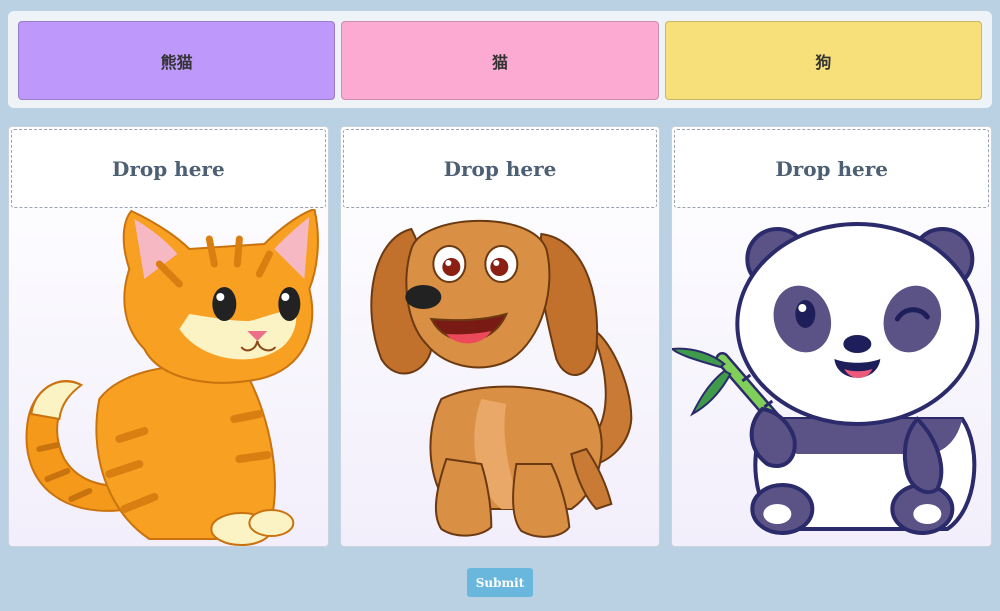 Image resolution: width=1000 pixels, height=611 pixels. Describe the element at coordinates (501, 378) in the screenshot. I see `dog-illustration` at that location.